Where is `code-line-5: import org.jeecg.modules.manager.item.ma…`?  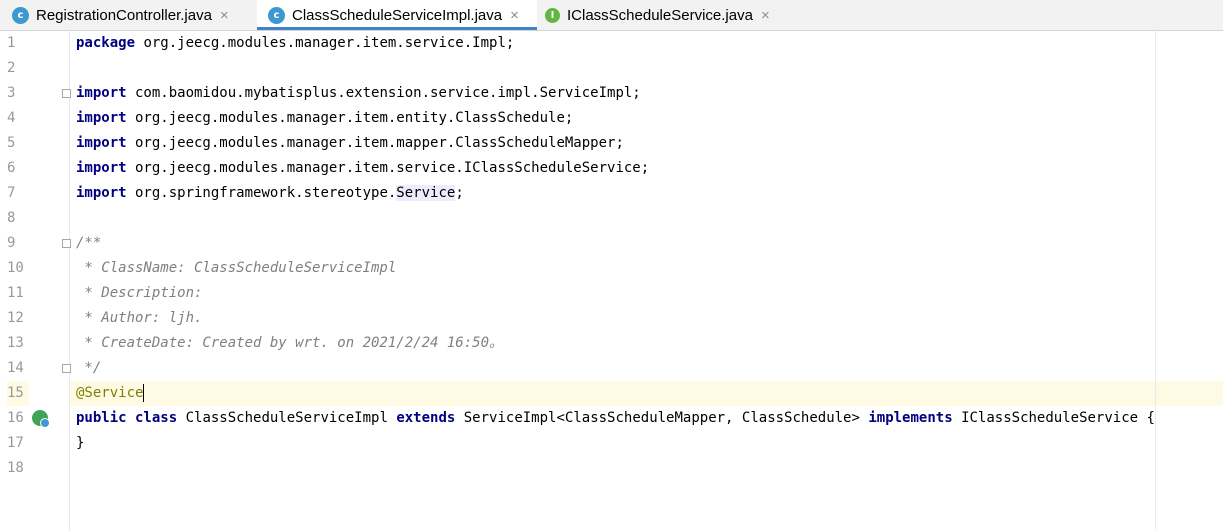
code-line-5: import org.jeecg.modules.manager.item.ma… is located at coordinates (350, 143).